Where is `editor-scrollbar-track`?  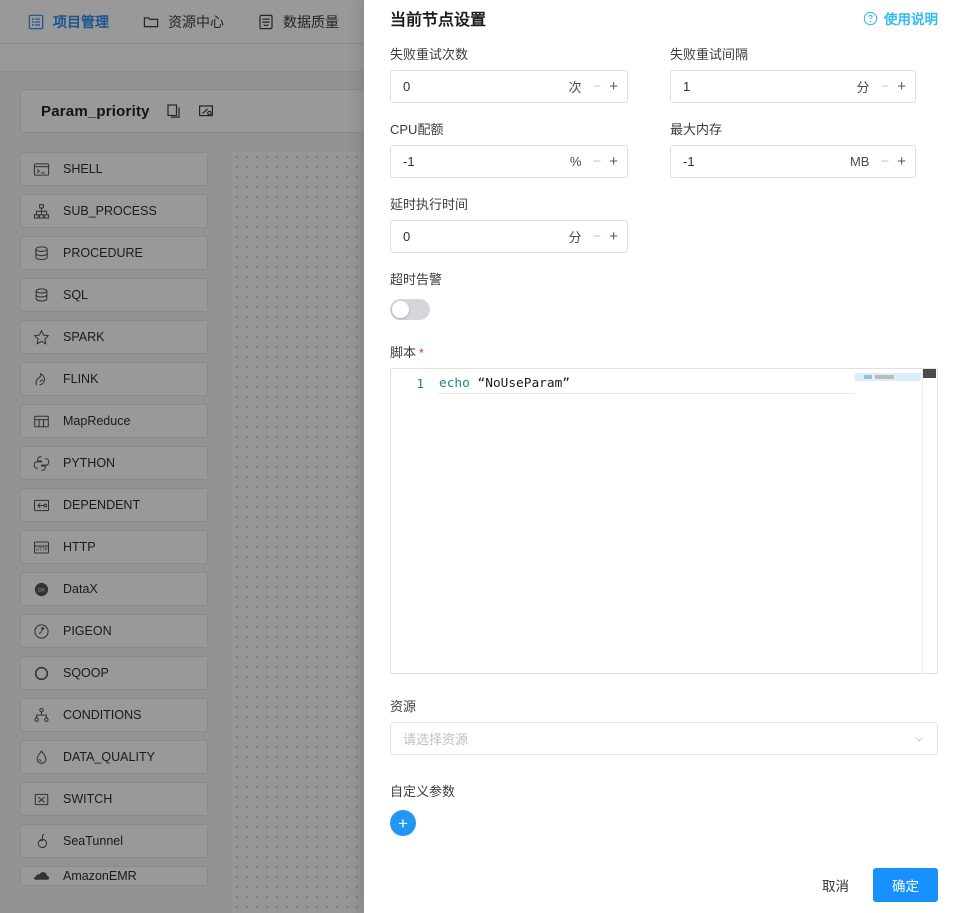 editor-scrollbar-track is located at coordinates (929, 521).